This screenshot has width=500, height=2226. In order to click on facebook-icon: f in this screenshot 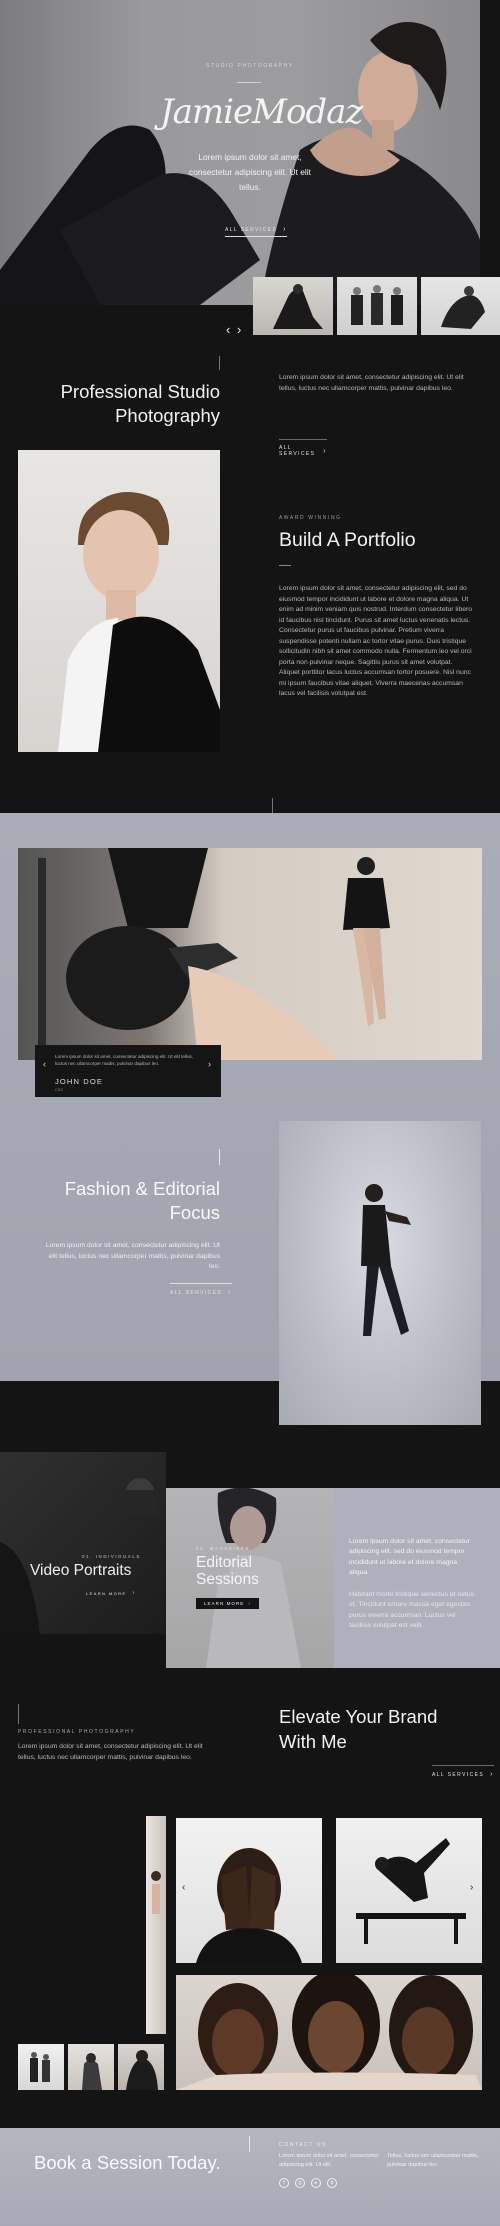, I will do `click(284, 2183)`.